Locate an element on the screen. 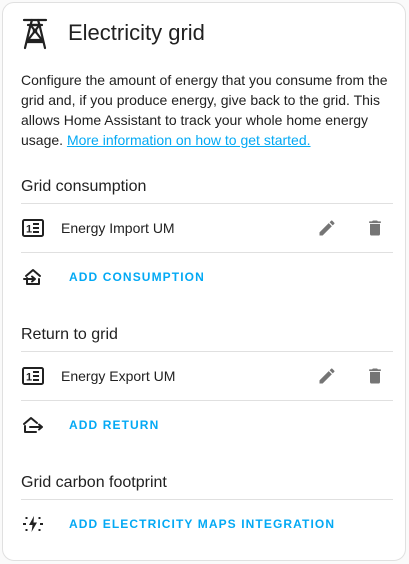  card-header: Electricity grid is located at coordinates (113, 33).